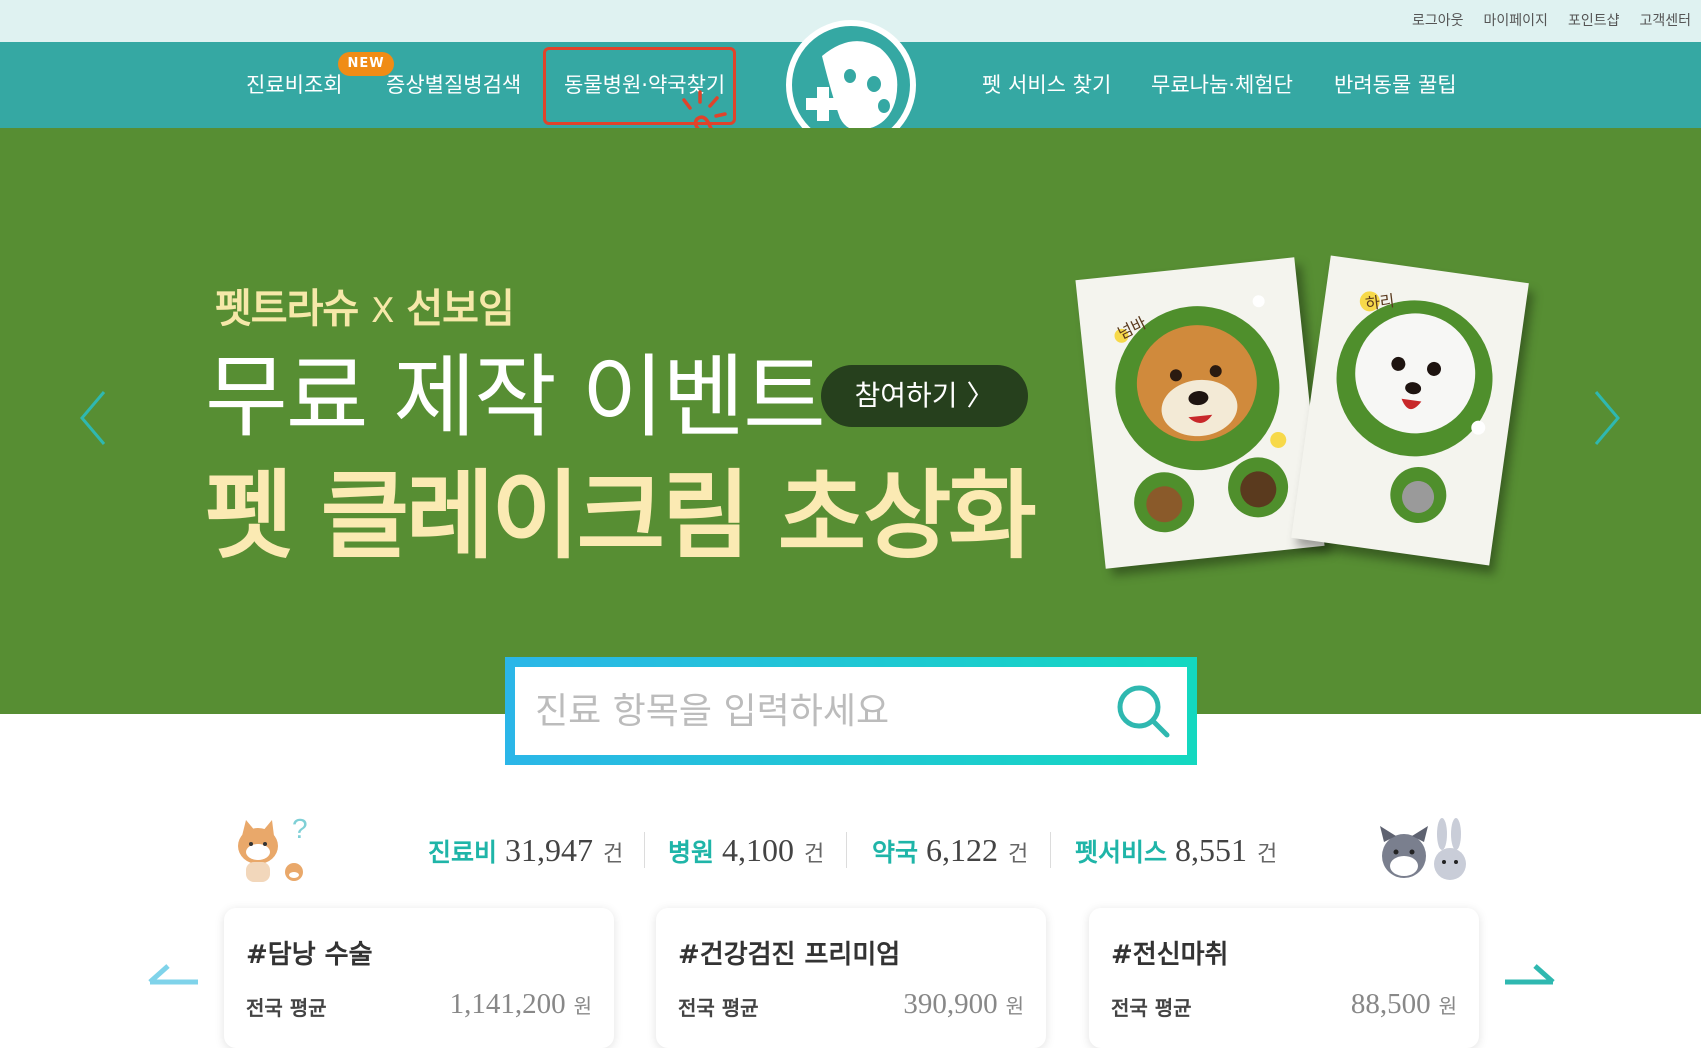  Describe the element at coordinates (814, 854) in the screenshot. I see `stat-hospital-unit: 건` at that location.